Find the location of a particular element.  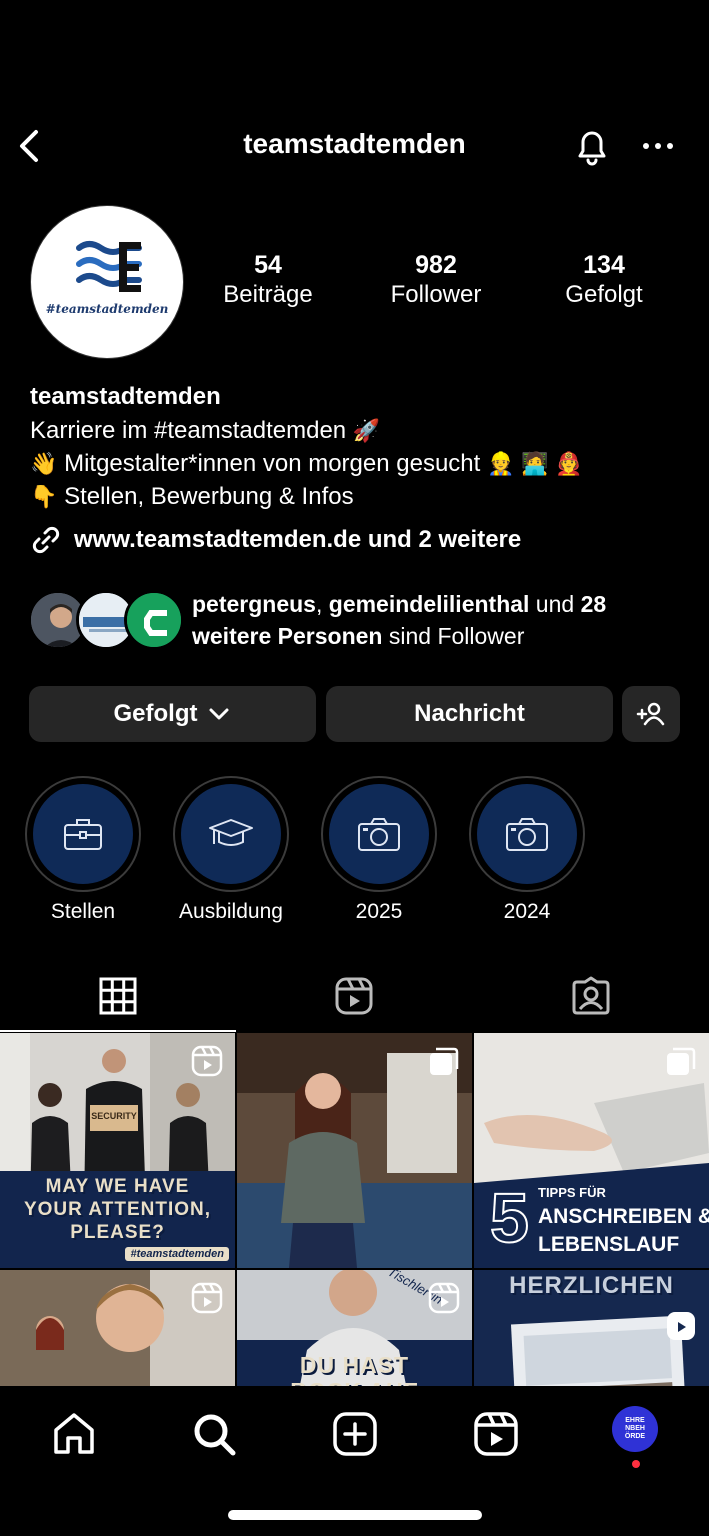

followers-count: 982 is located at coordinates (436, 265).